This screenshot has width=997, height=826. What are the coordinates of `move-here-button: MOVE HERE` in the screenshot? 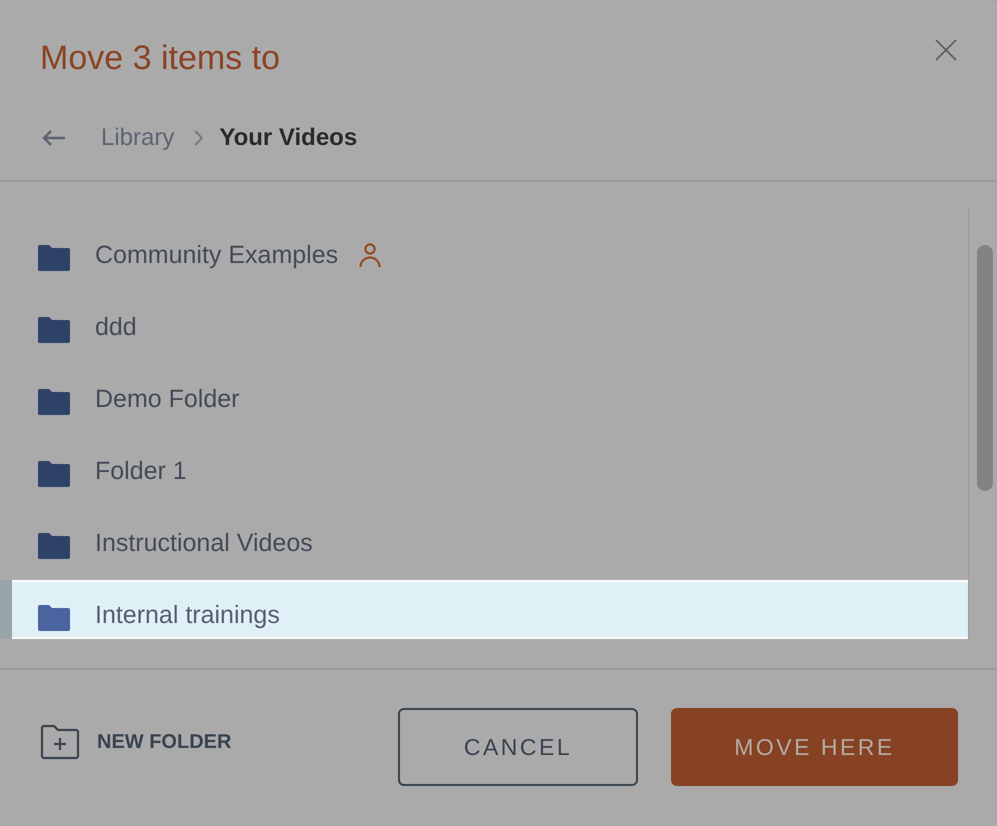 It's located at (814, 747).